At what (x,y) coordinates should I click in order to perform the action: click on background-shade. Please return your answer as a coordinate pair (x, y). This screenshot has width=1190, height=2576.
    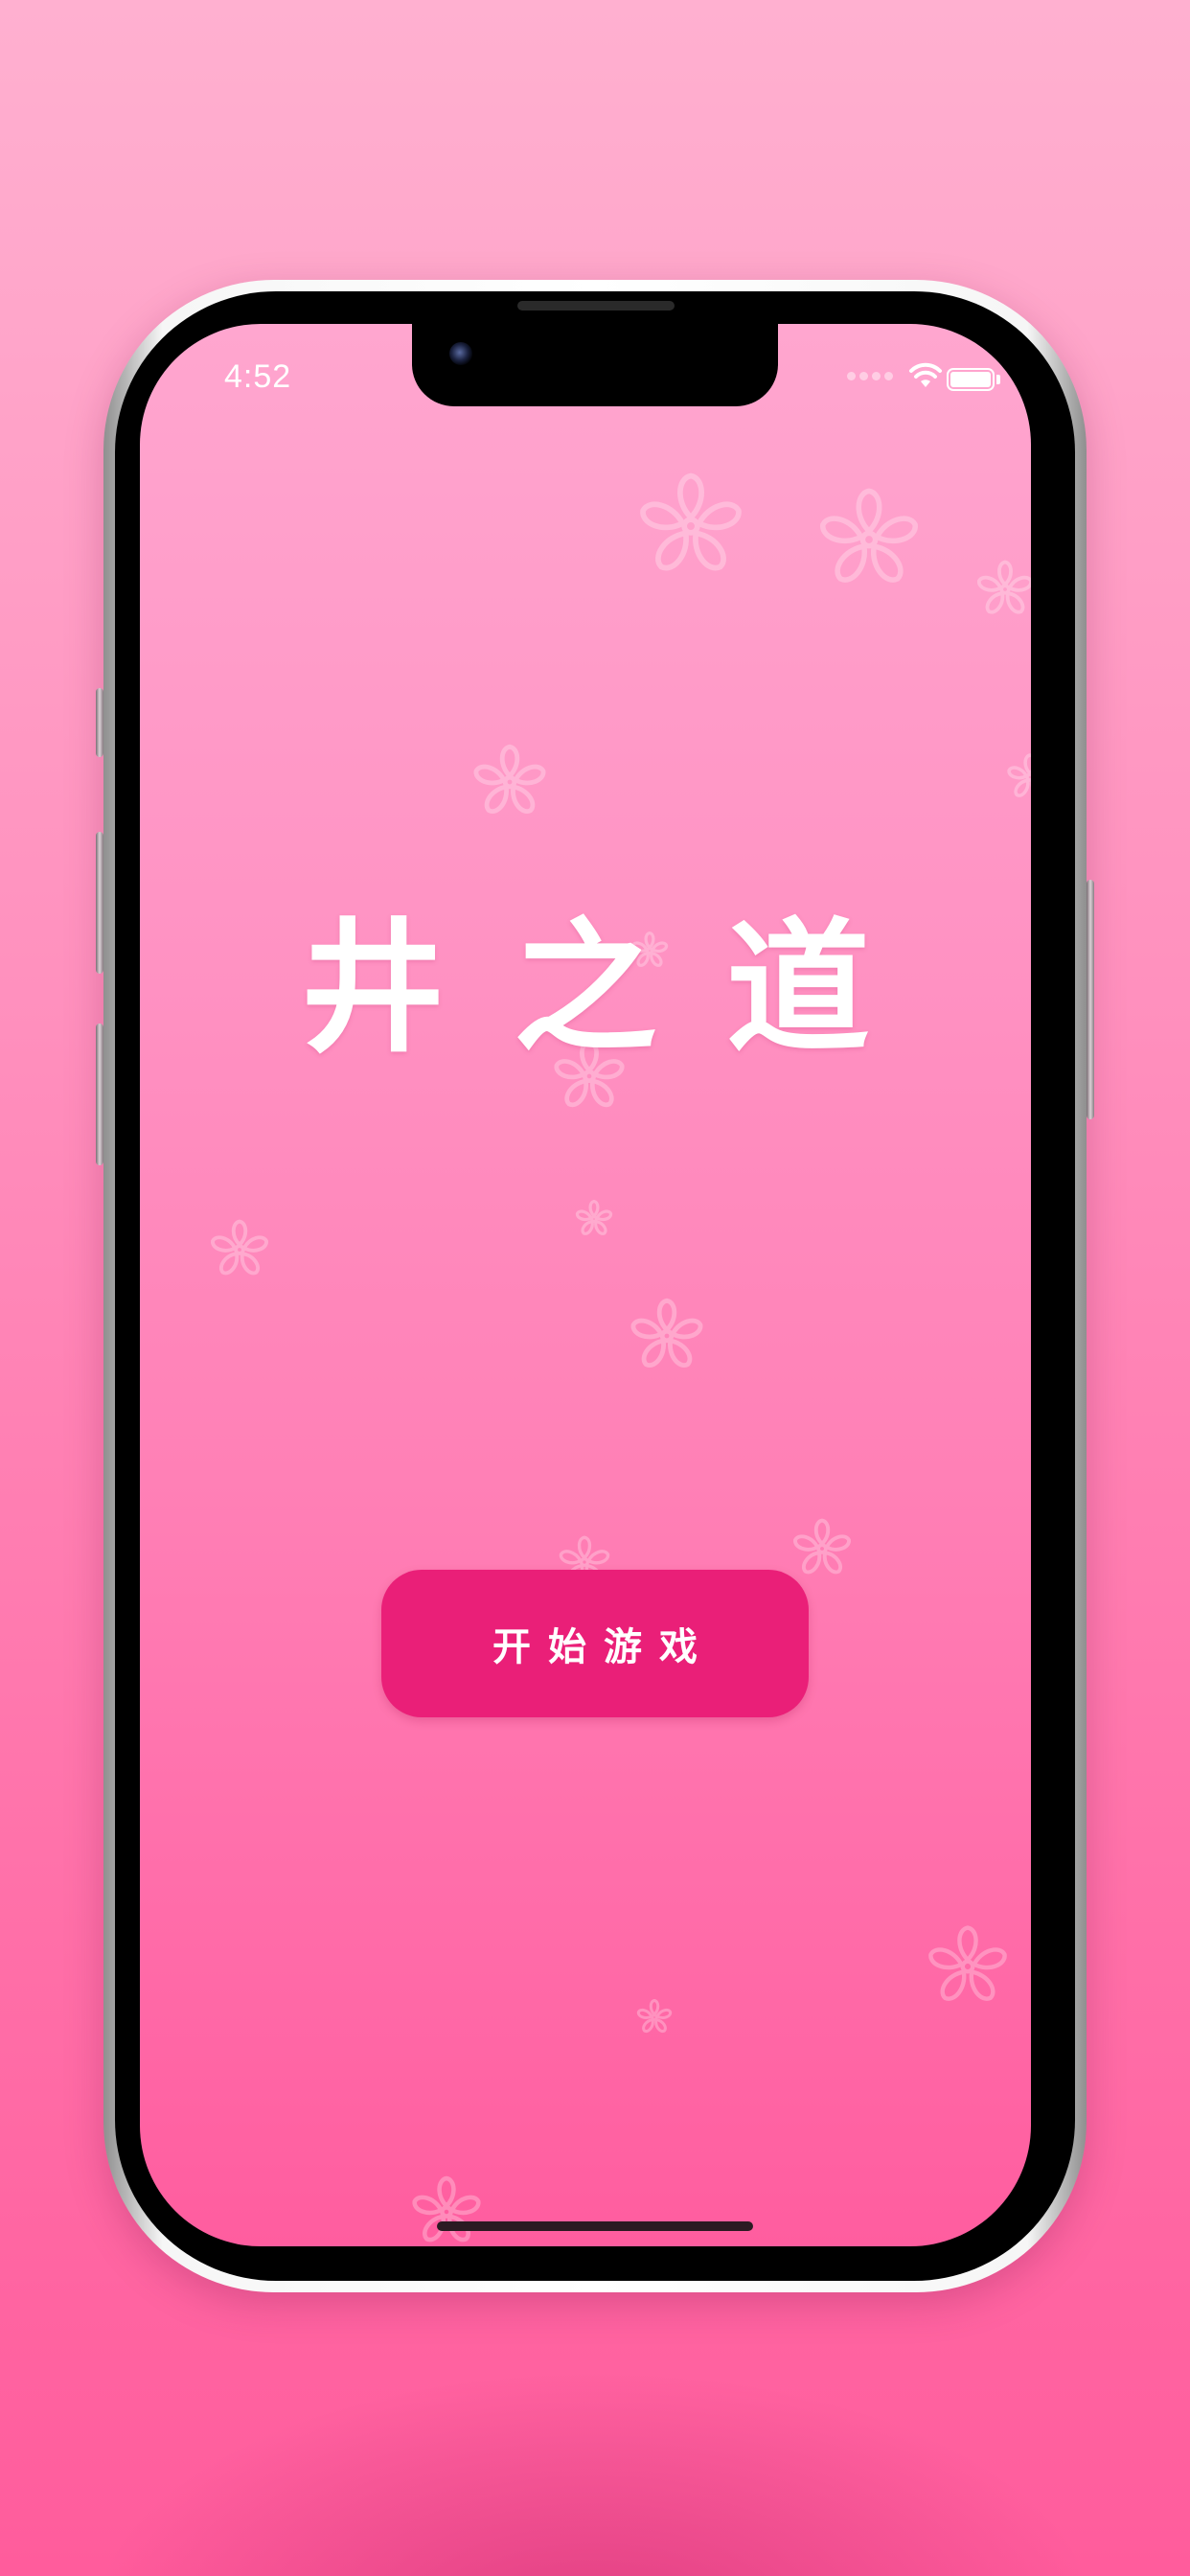
    Looking at the image, I should click on (595, 2451).